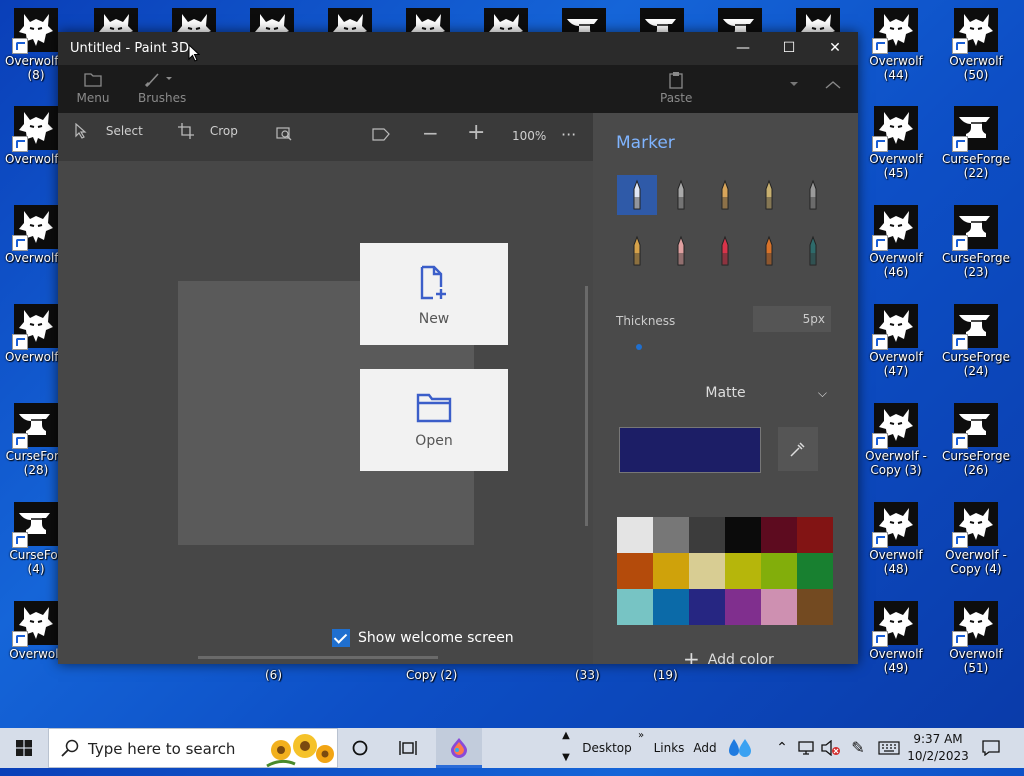 The height and width of the screenshot is (776, 1024). I want to click on more-options-button: ···, so click(568, 134).